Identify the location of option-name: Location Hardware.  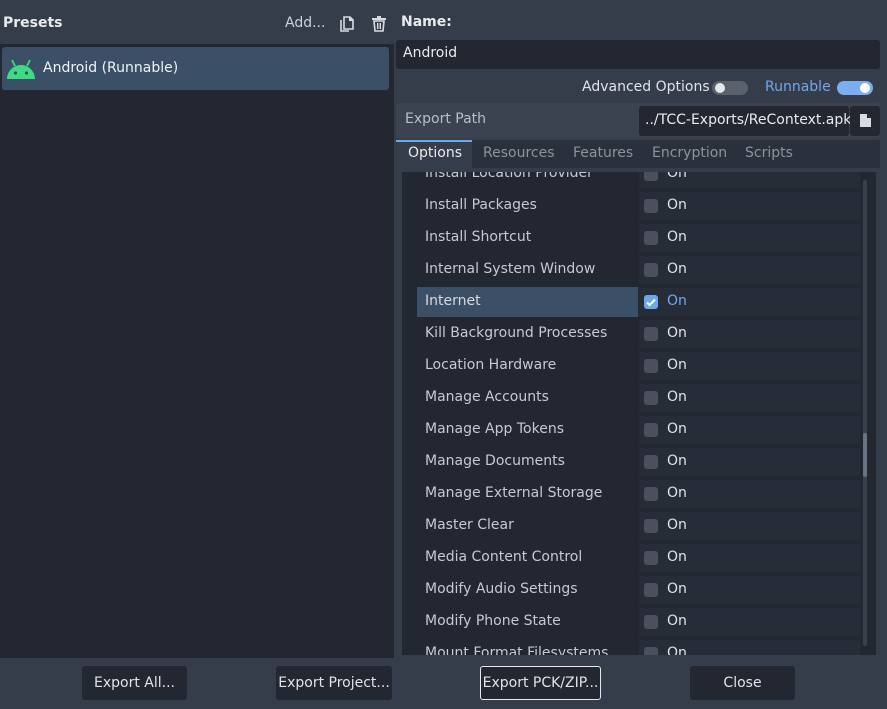
(491, 365).